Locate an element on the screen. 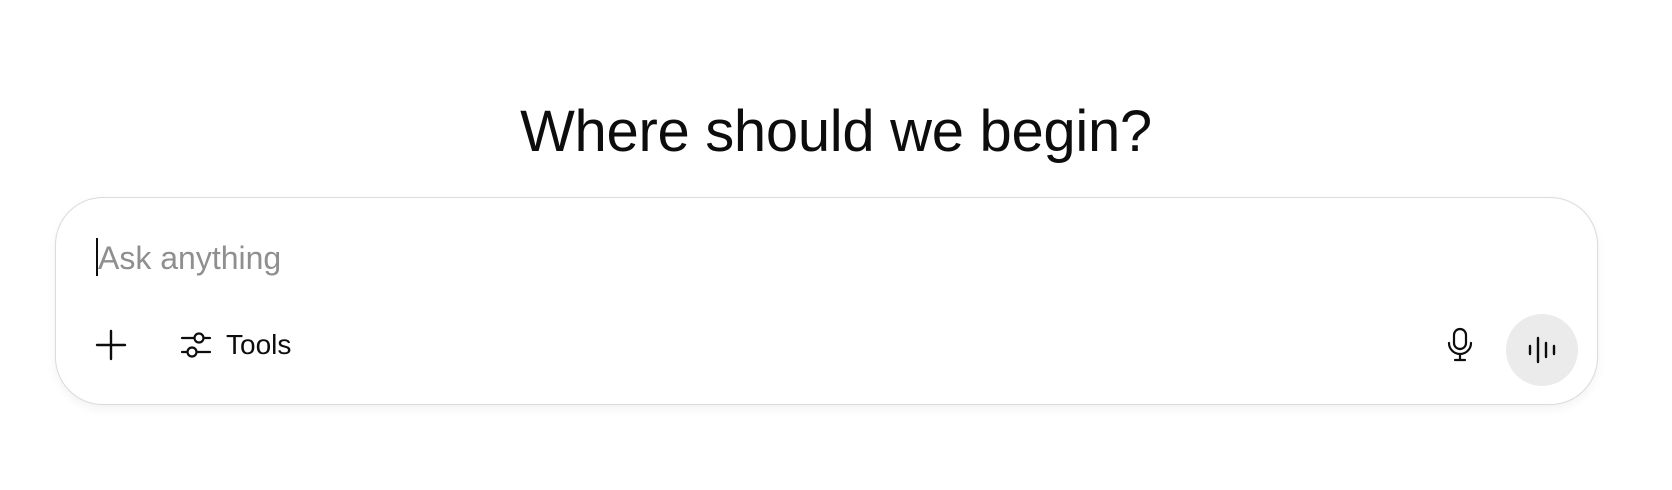 The width and height of the screenshot is (1672, 490). voice-mode-button is located at coordinates (1542, 350).